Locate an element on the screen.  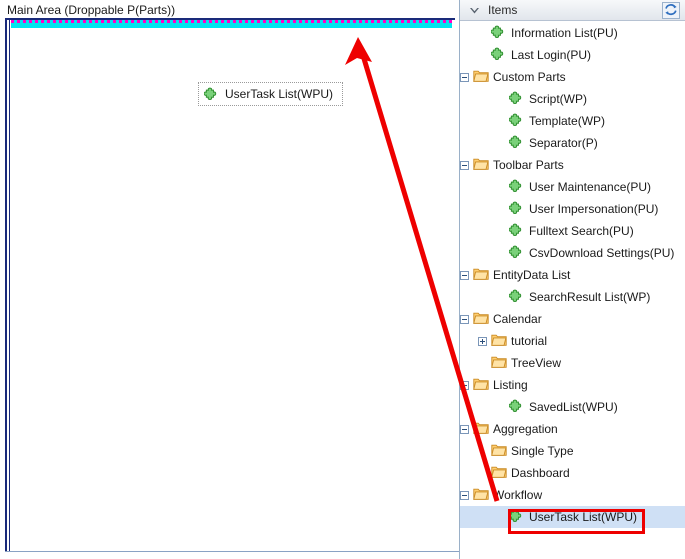
tree-row: SavedList(WPU) is located at coordinates (572, 407).